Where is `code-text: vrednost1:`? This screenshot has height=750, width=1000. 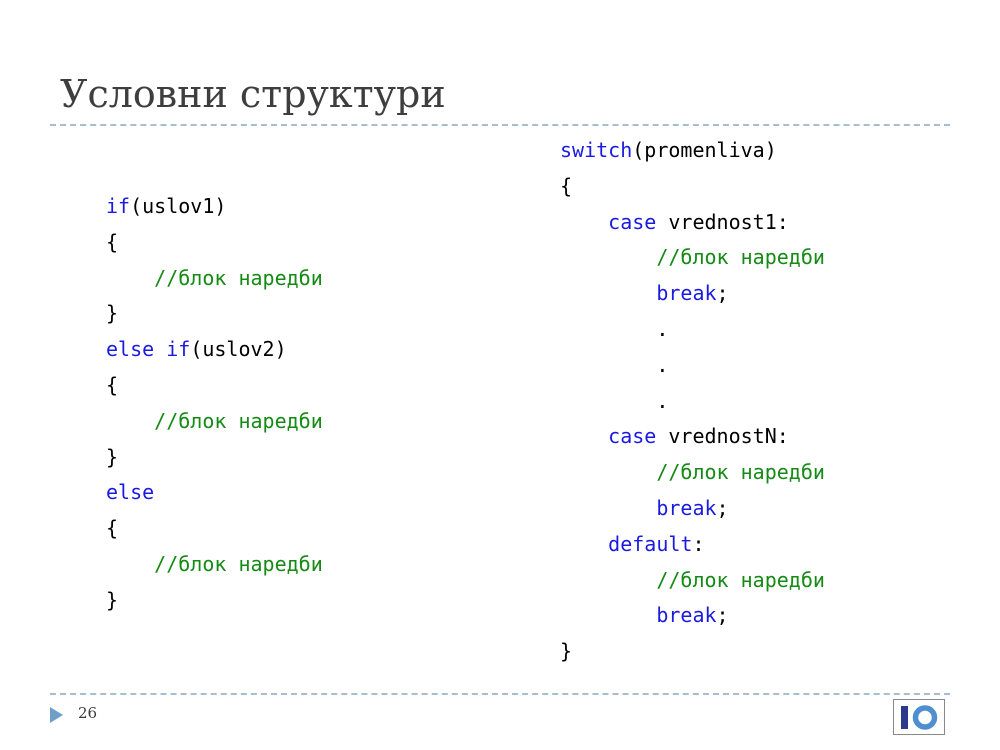
code-text: vrednost1: is located at coordinates (722, 221).